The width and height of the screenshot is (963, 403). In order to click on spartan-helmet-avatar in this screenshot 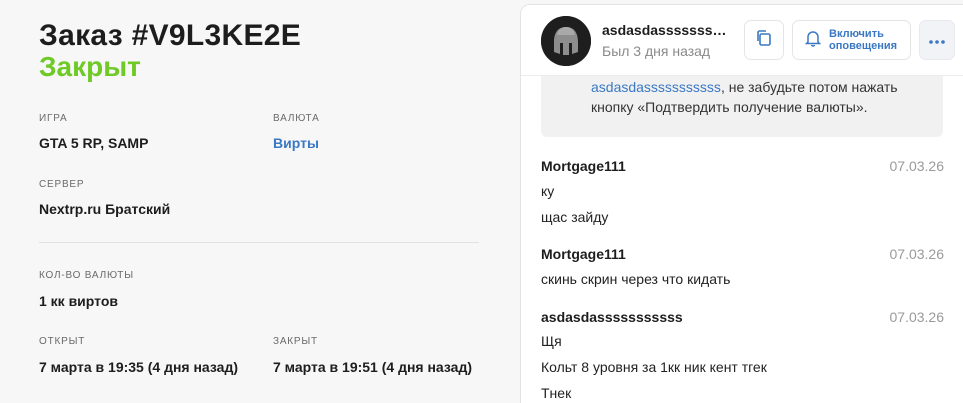, I will do `click(566, 41)`.